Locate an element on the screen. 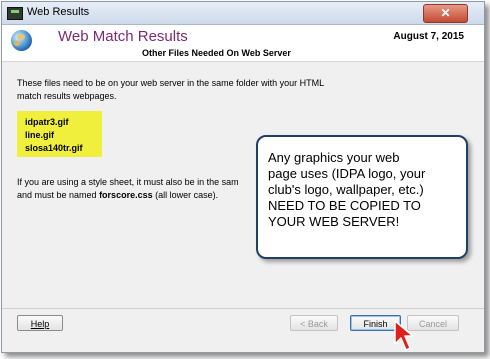 The image size is (490, 359). help-button: Help is located at coordinates (40, 323).